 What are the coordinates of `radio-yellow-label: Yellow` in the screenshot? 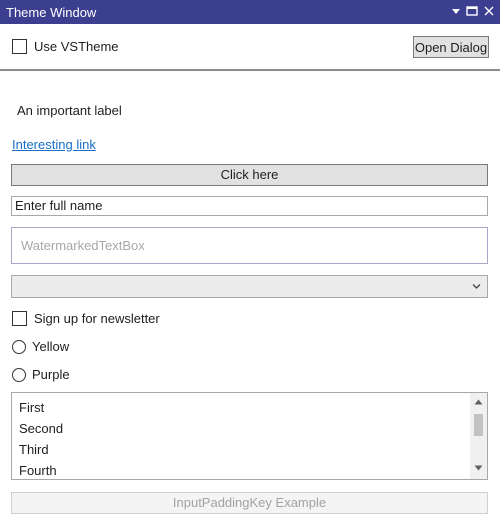 It's located at (51, 346).